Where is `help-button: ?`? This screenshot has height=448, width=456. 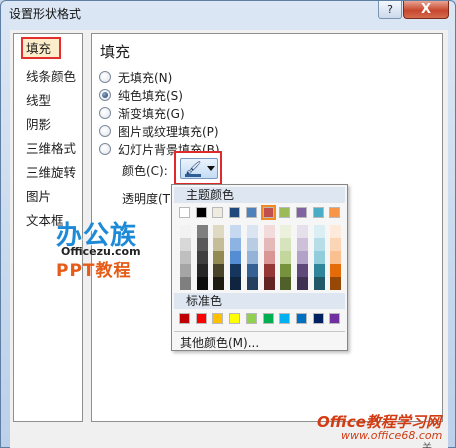 help-button: ? is located at coordinates (390, 10).